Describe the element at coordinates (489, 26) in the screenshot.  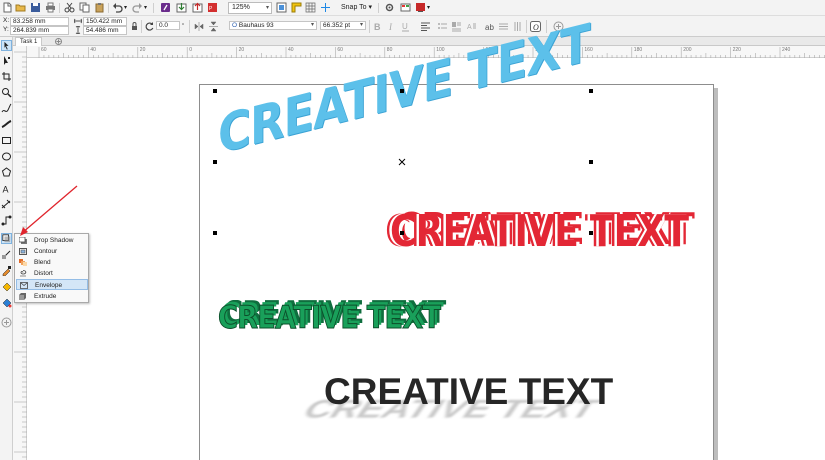
I see `edit-text-icon: ab` at that location.